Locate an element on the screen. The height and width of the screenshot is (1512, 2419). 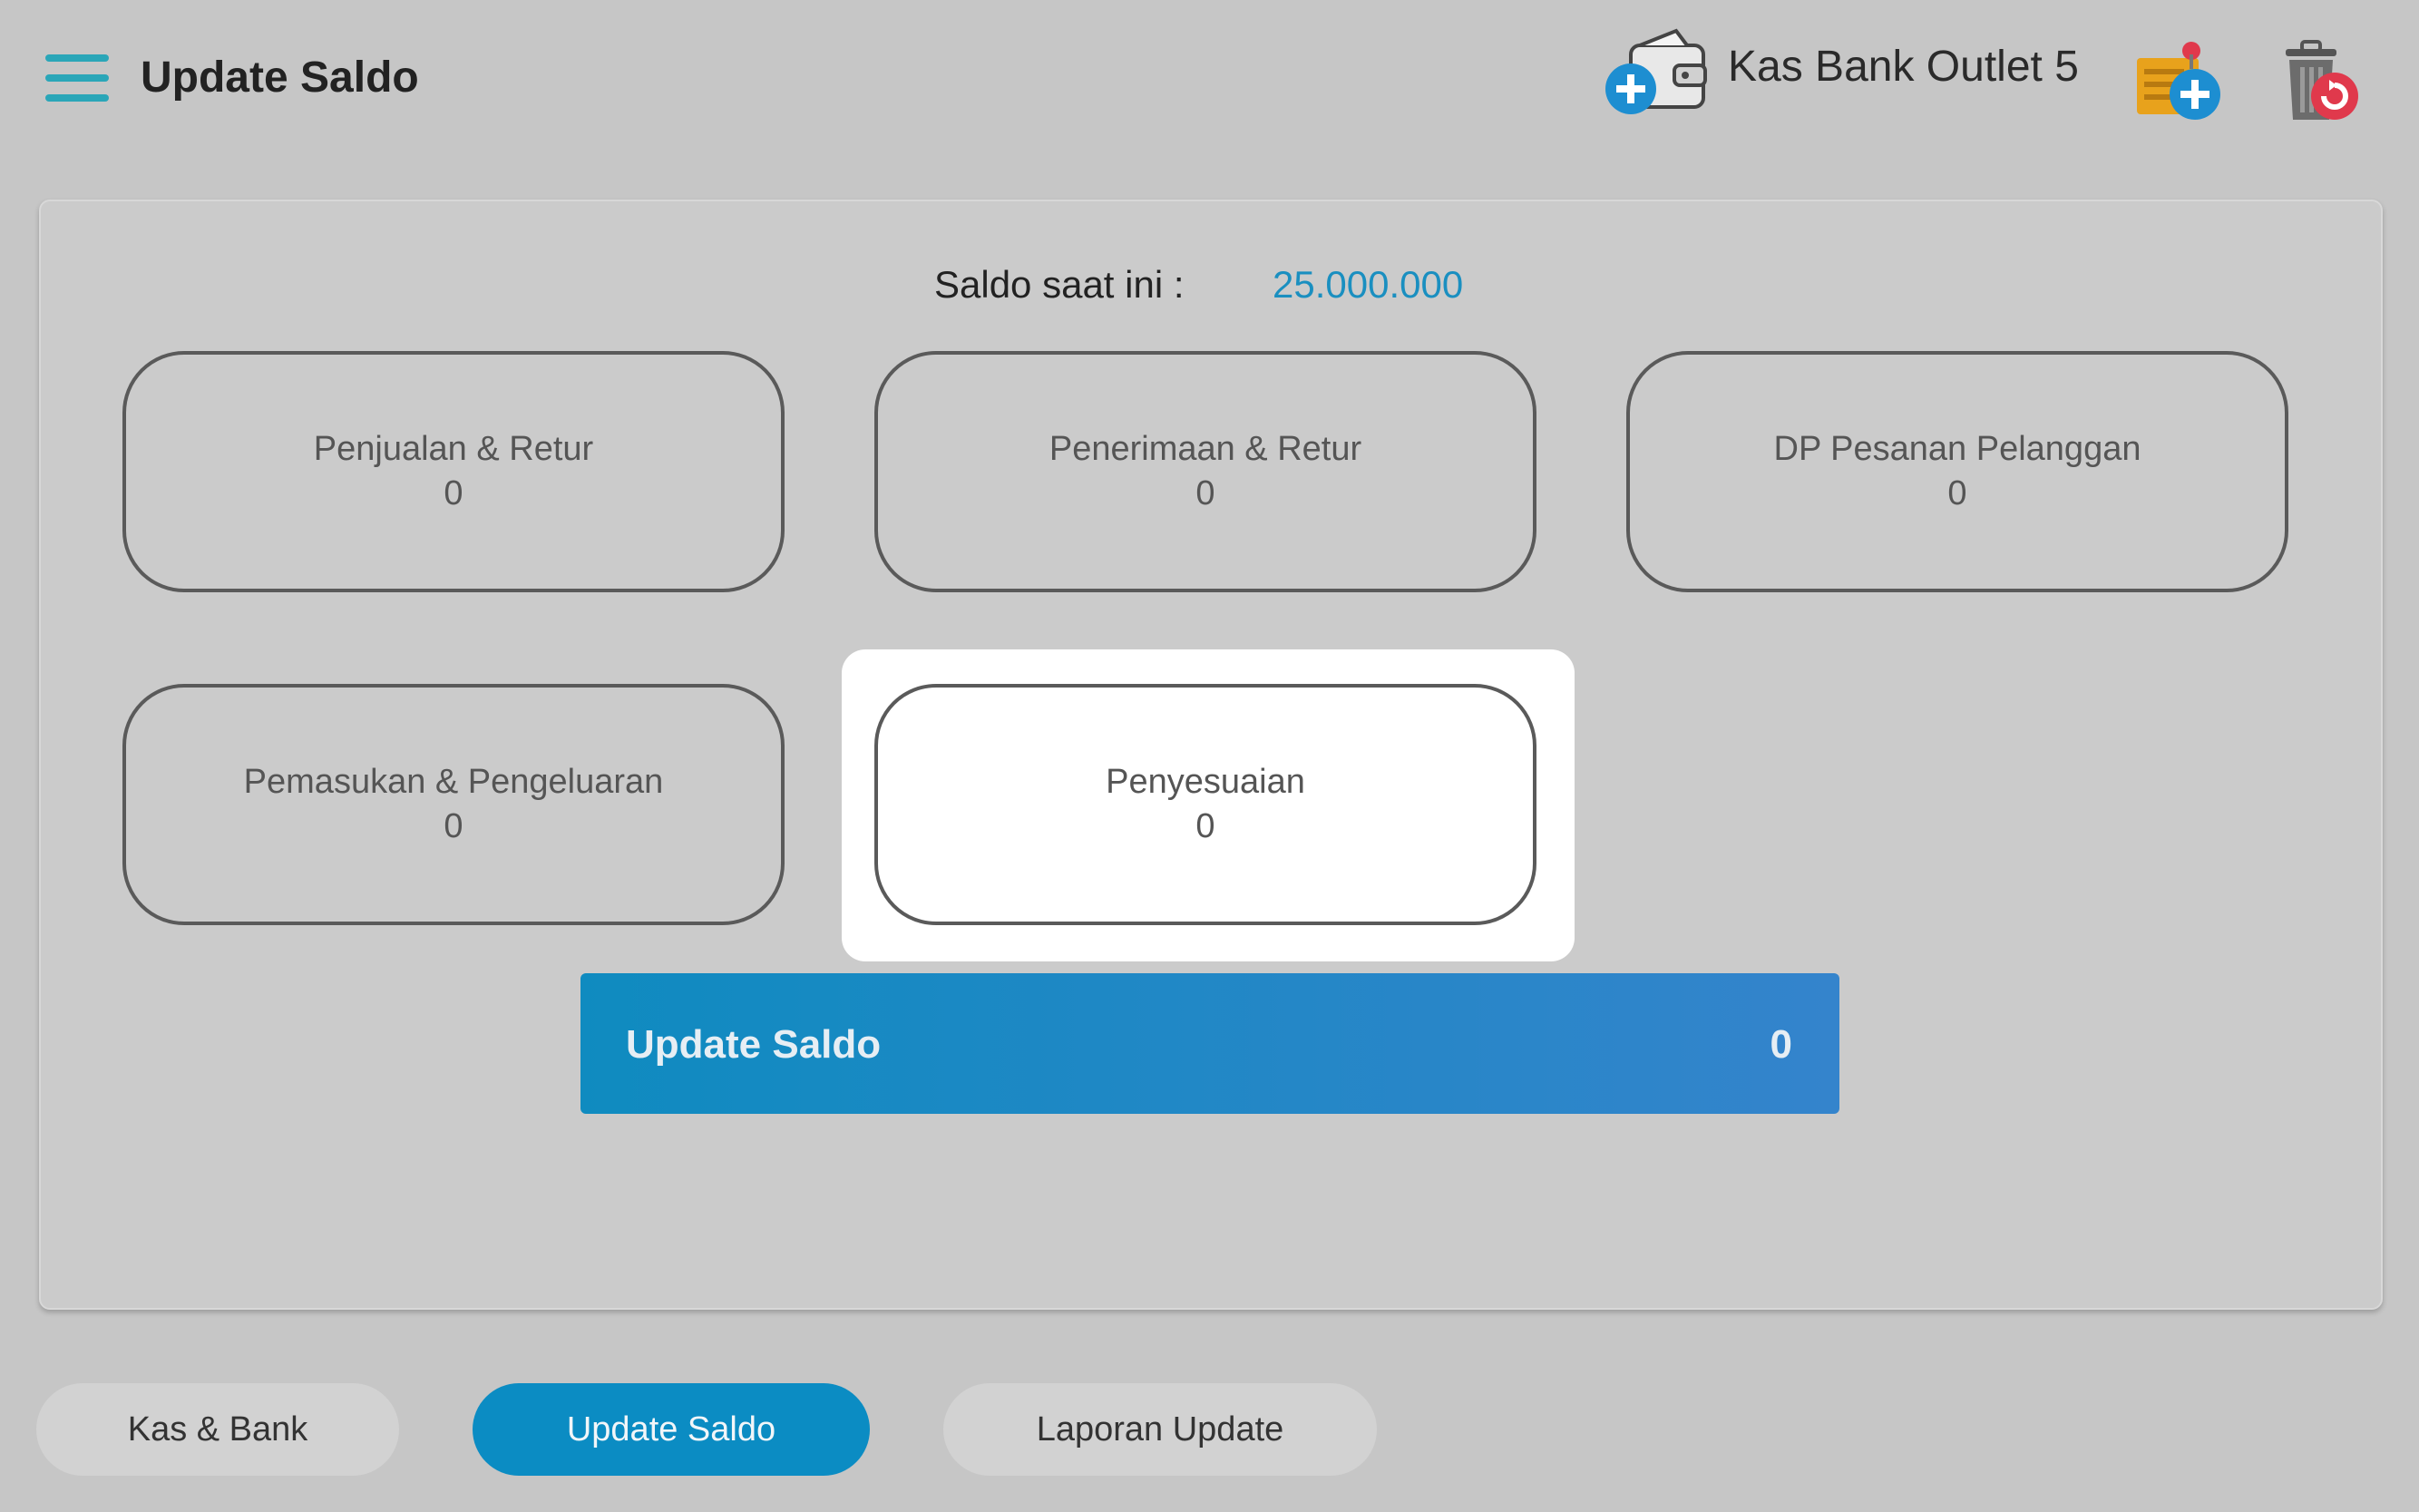
category-label: Pemasukan & Pengeluaran is located at coordinates (454, 782).